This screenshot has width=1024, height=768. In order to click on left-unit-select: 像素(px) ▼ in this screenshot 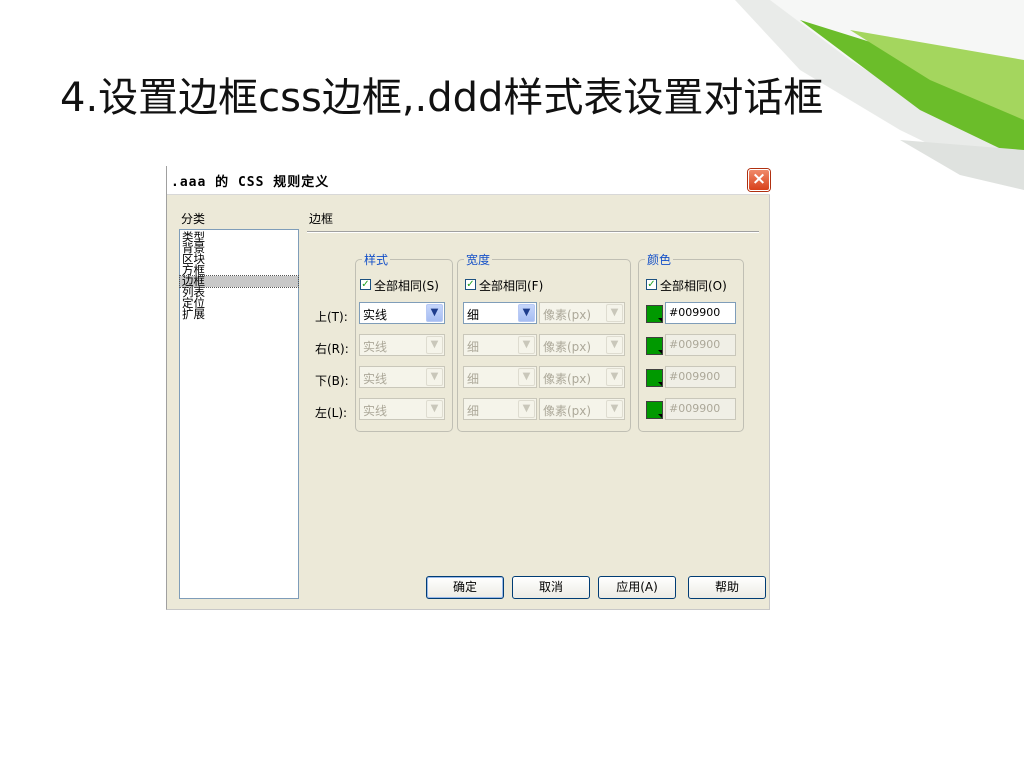, I will do `click(582, 409)`.